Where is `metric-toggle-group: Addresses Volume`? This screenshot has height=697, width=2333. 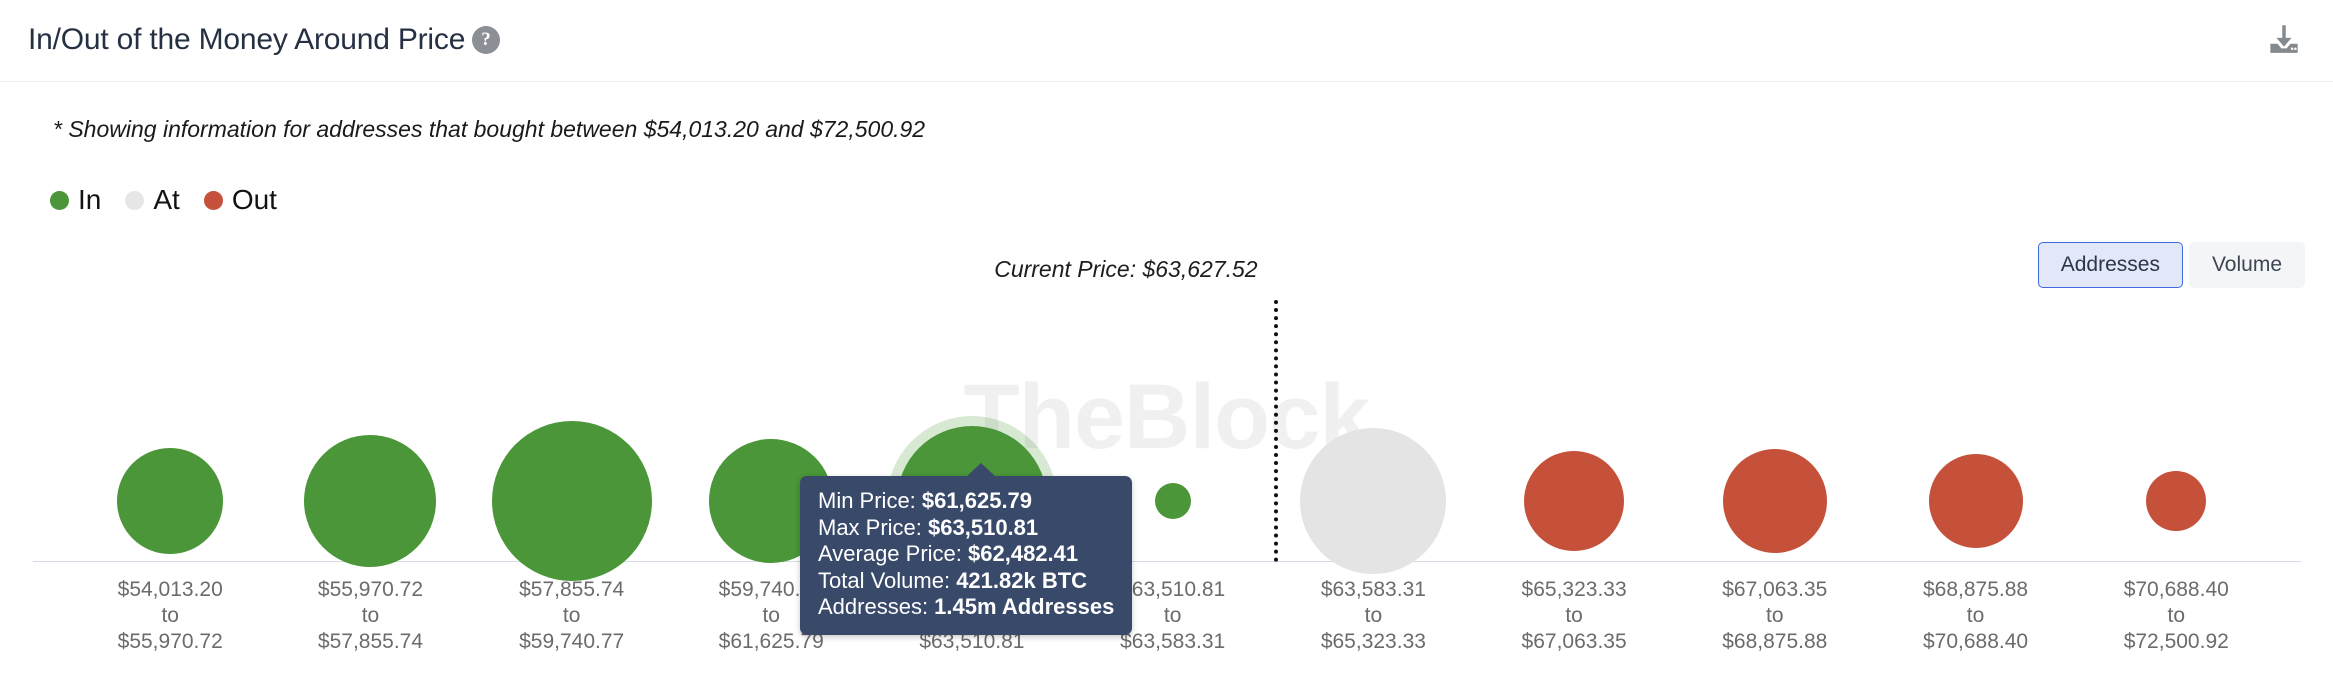 metric-toggle-group: Addresses Volume is located at coordinates (2171, 265).